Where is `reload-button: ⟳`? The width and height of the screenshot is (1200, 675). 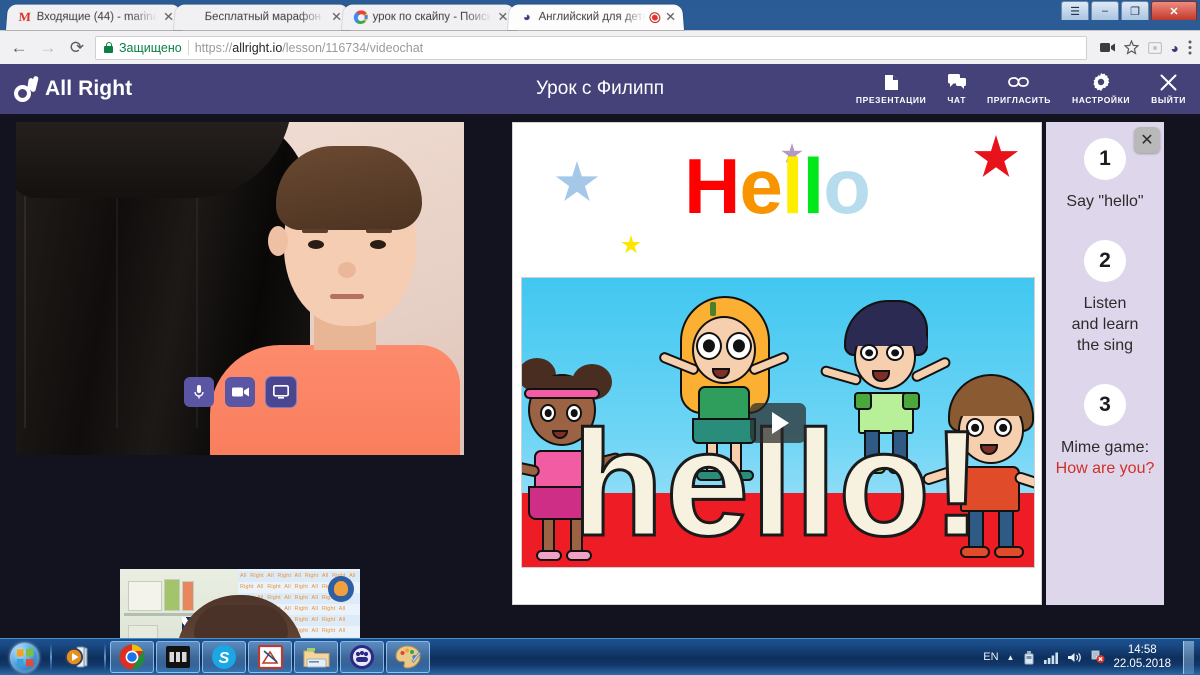
reload-button: ⟳ is located at coordinates (77, 48).